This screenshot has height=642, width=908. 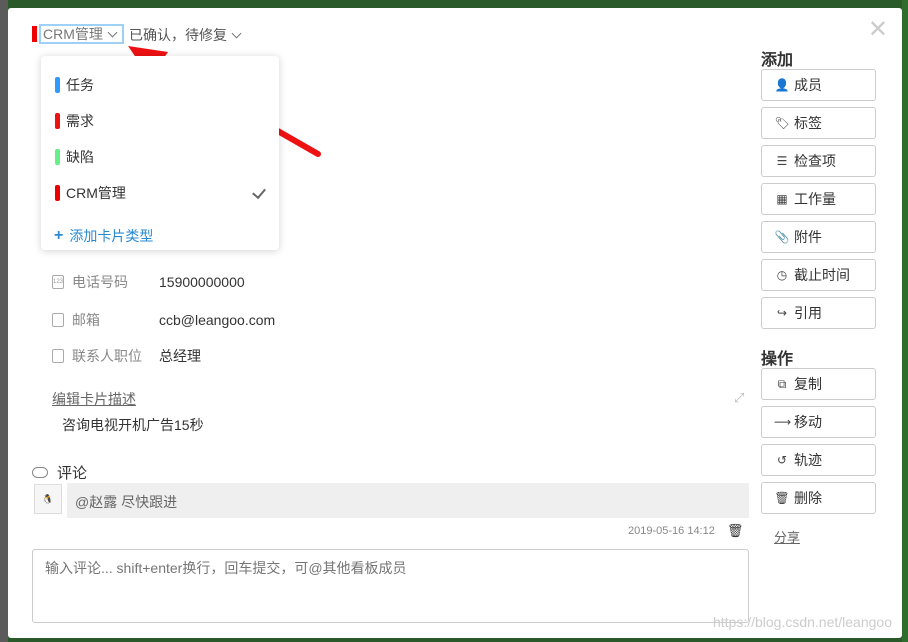 What do you see at coordinates (671, 531) in the screenshot?
I see `comment-timestamp: 2019-05-16 14:12` at bounding box center [671, 531].